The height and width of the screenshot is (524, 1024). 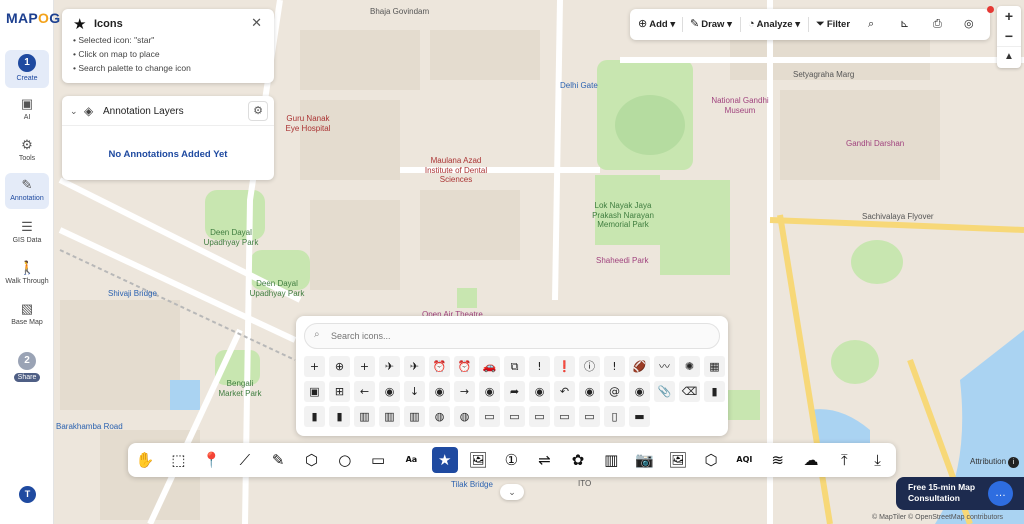 What do you see at coordinates (345, 460) in the screenshot?
I see `circle-icon: ○` at bounding box center [345, 460].